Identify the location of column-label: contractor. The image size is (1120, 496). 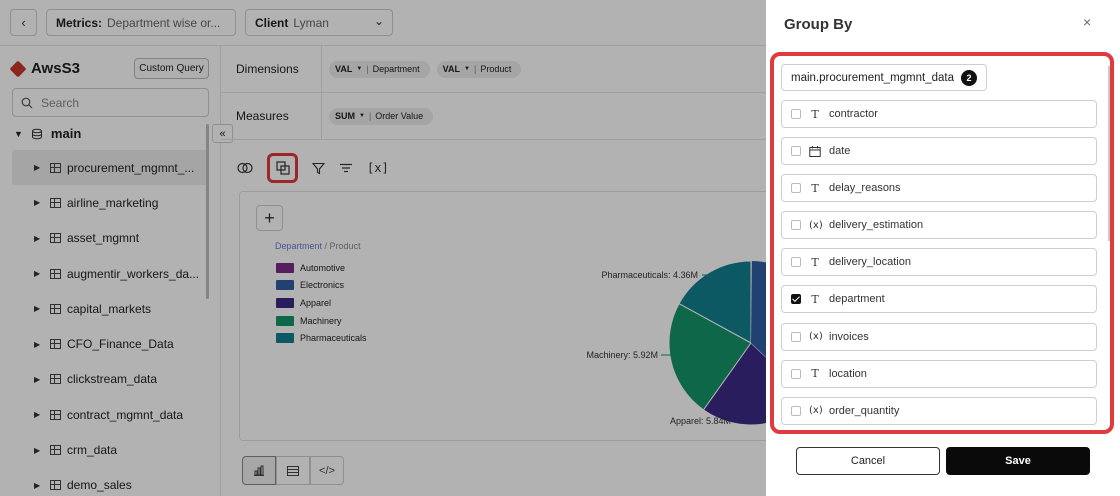
(853, 114).